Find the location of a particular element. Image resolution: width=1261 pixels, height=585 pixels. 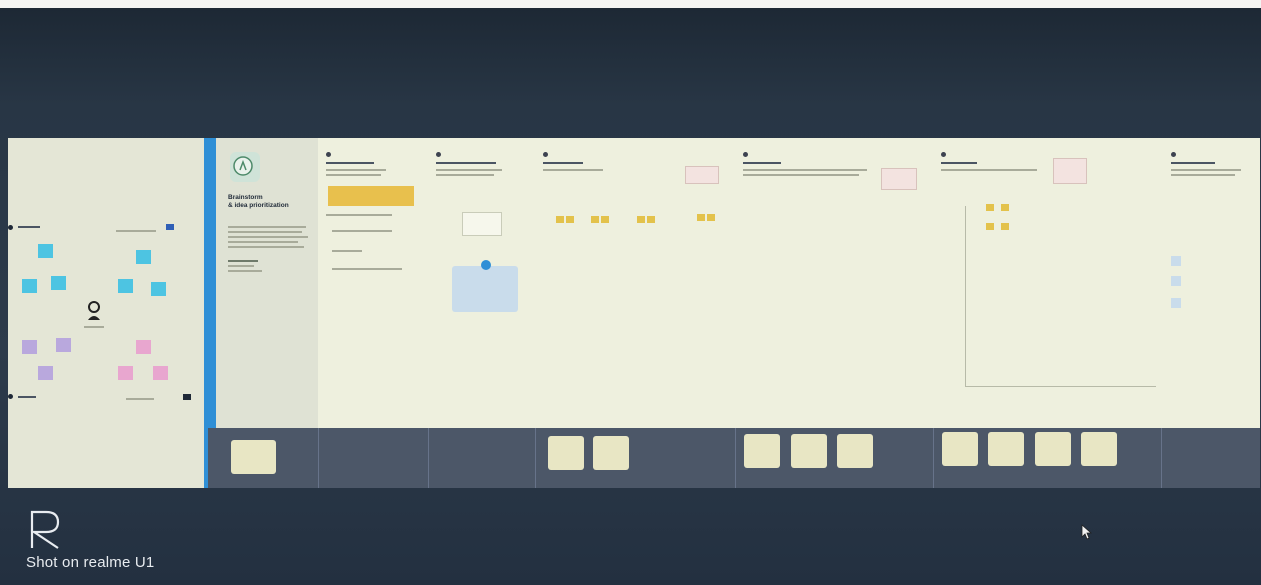

template-cover: Brainstorm & idea prioritization is located at coordinates (267, 283).